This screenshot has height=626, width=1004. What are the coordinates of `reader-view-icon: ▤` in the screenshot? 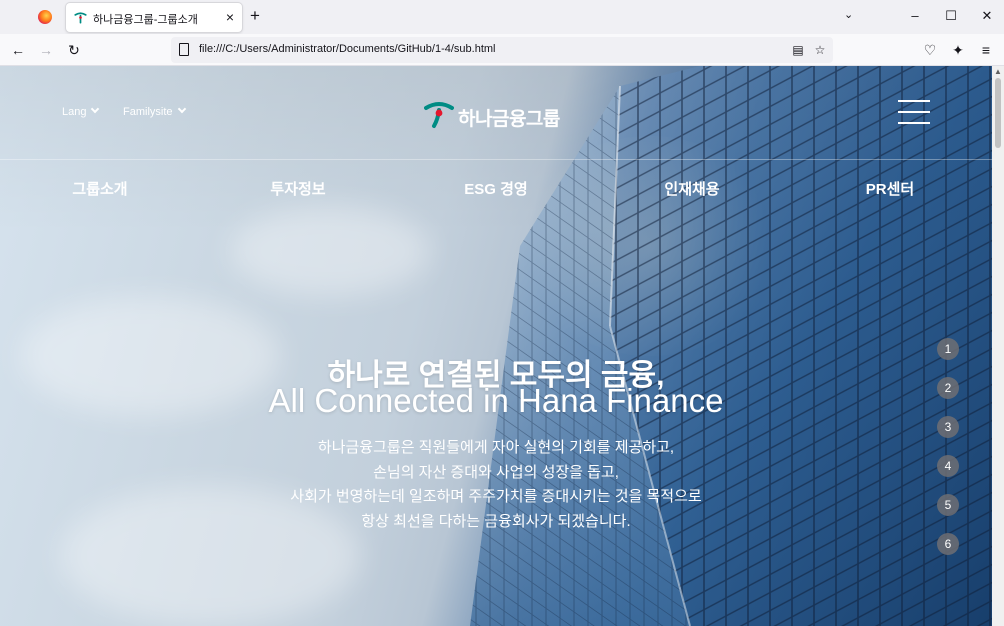 It's located at (798, 50).